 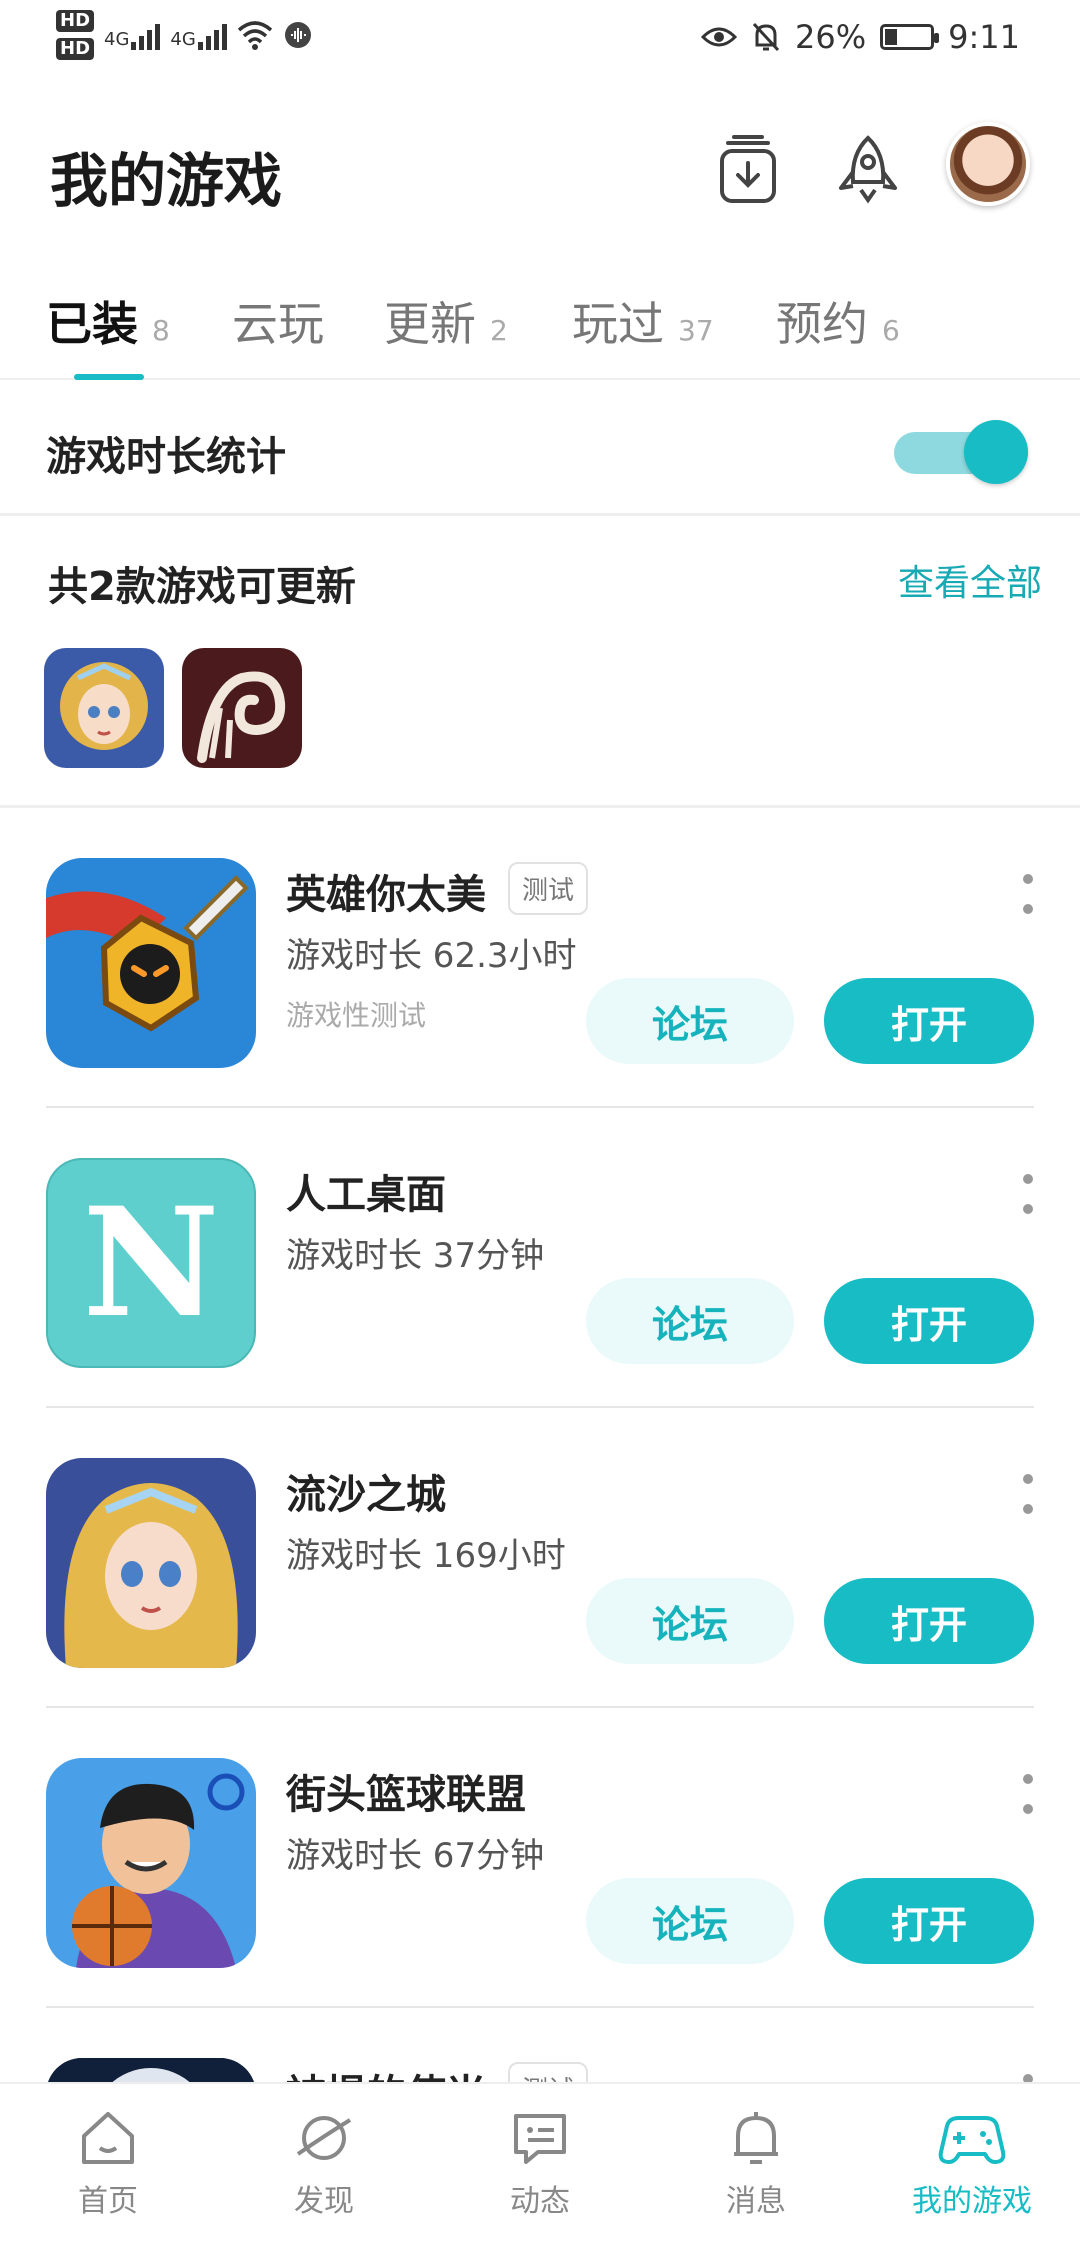 I want to click on tab-label: 云玩, so click(x=278, y=324).